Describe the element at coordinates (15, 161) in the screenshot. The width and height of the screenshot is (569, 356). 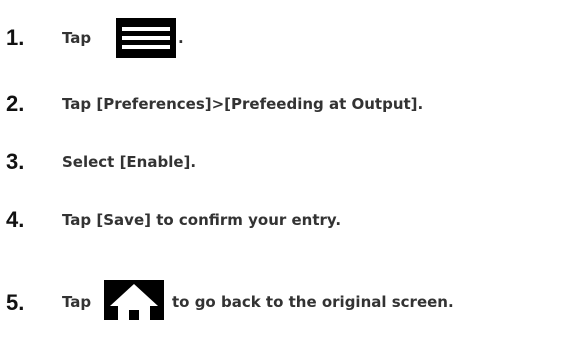
I see `step-number: 3.` at that location.